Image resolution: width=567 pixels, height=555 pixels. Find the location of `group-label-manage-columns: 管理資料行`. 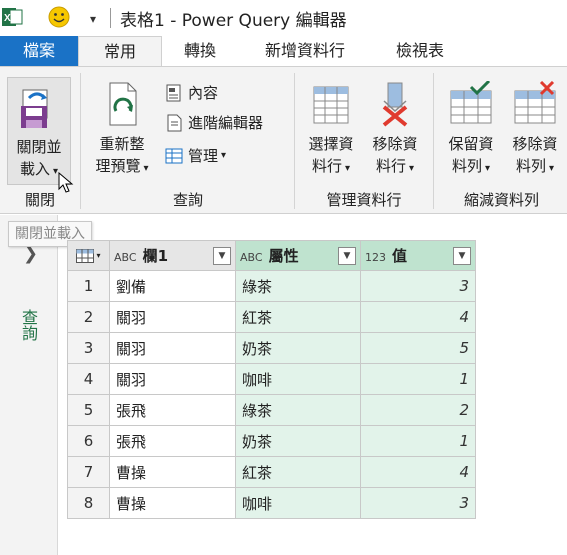

group-label-manage-columns: 管理資料行 is located at coordinates (364, 200).